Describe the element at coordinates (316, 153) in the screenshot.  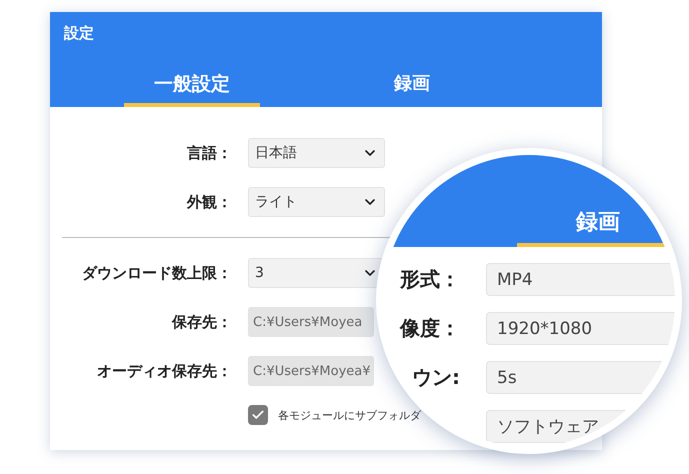
I see `dropdown: 日本語` at that location.